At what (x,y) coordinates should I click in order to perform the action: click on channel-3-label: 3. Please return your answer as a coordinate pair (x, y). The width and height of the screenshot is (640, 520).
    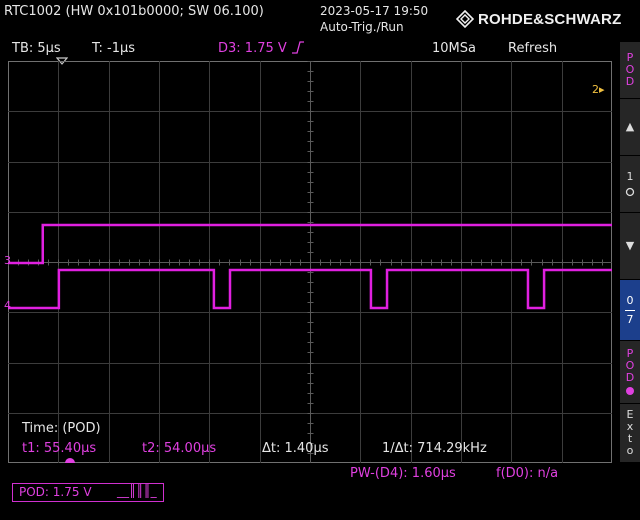
    Looking at the image, I should click on (7, 260).